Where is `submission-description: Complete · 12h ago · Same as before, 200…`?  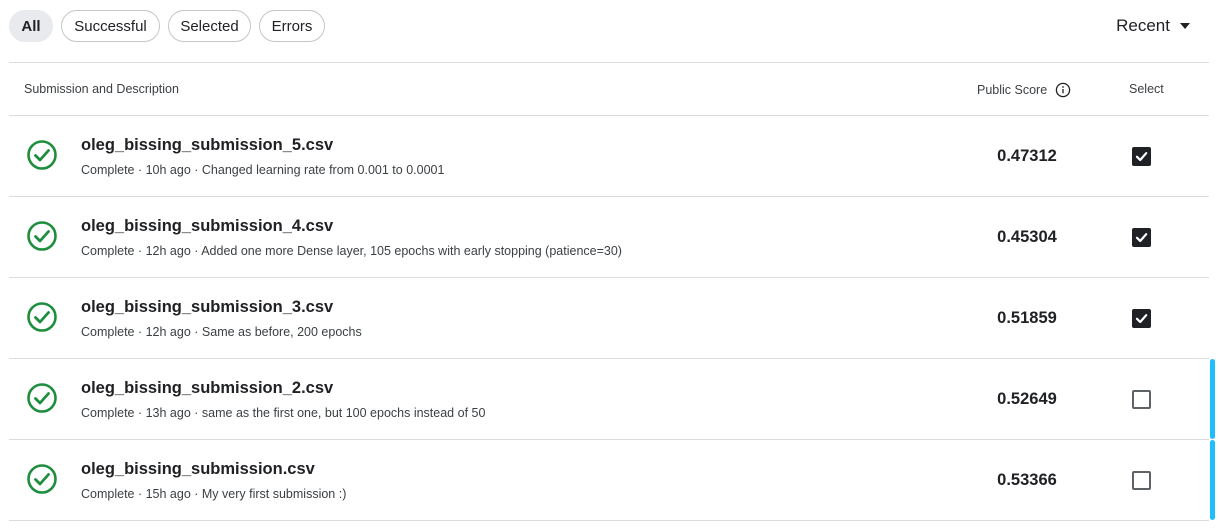 submission-description: Complete · 12h ago · Same as before, 200… is located at coordinates (221, 332).